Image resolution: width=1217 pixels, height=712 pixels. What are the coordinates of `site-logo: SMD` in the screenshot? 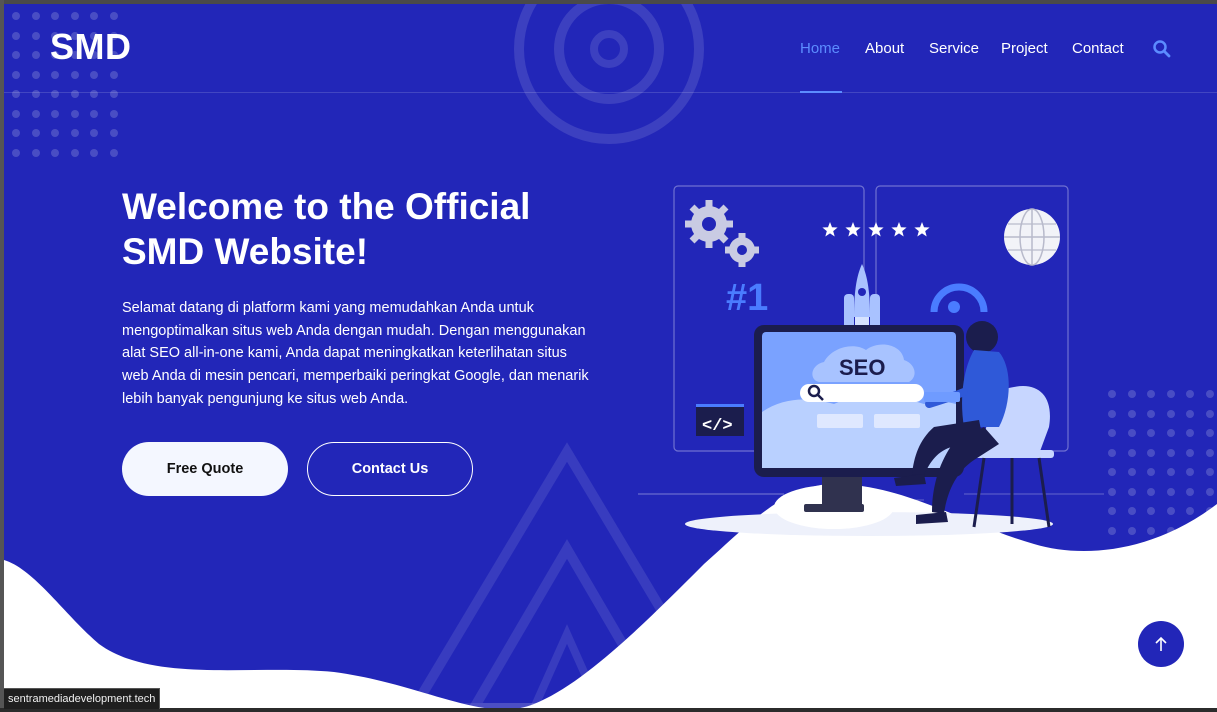 It's located at (91, 47).